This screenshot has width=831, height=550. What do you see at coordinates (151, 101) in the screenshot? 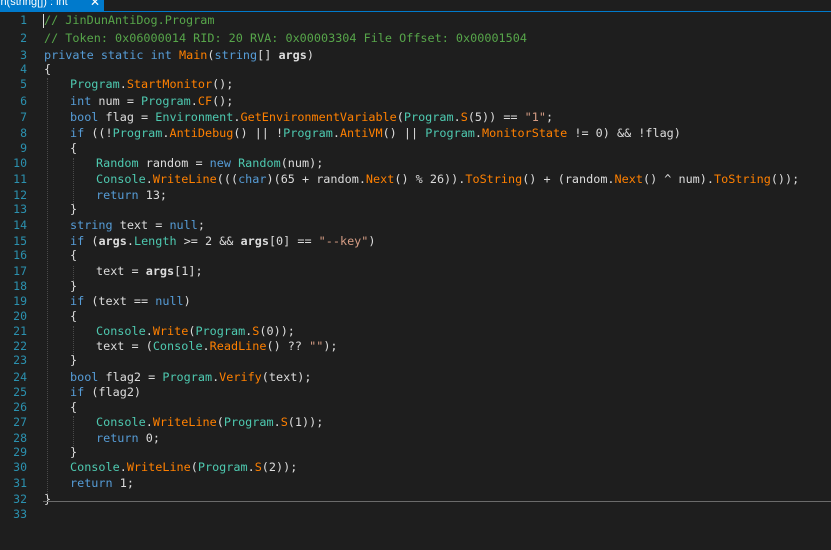
I see `code-line-6: int num = Program.CF();` at bounding box center [151, 101].